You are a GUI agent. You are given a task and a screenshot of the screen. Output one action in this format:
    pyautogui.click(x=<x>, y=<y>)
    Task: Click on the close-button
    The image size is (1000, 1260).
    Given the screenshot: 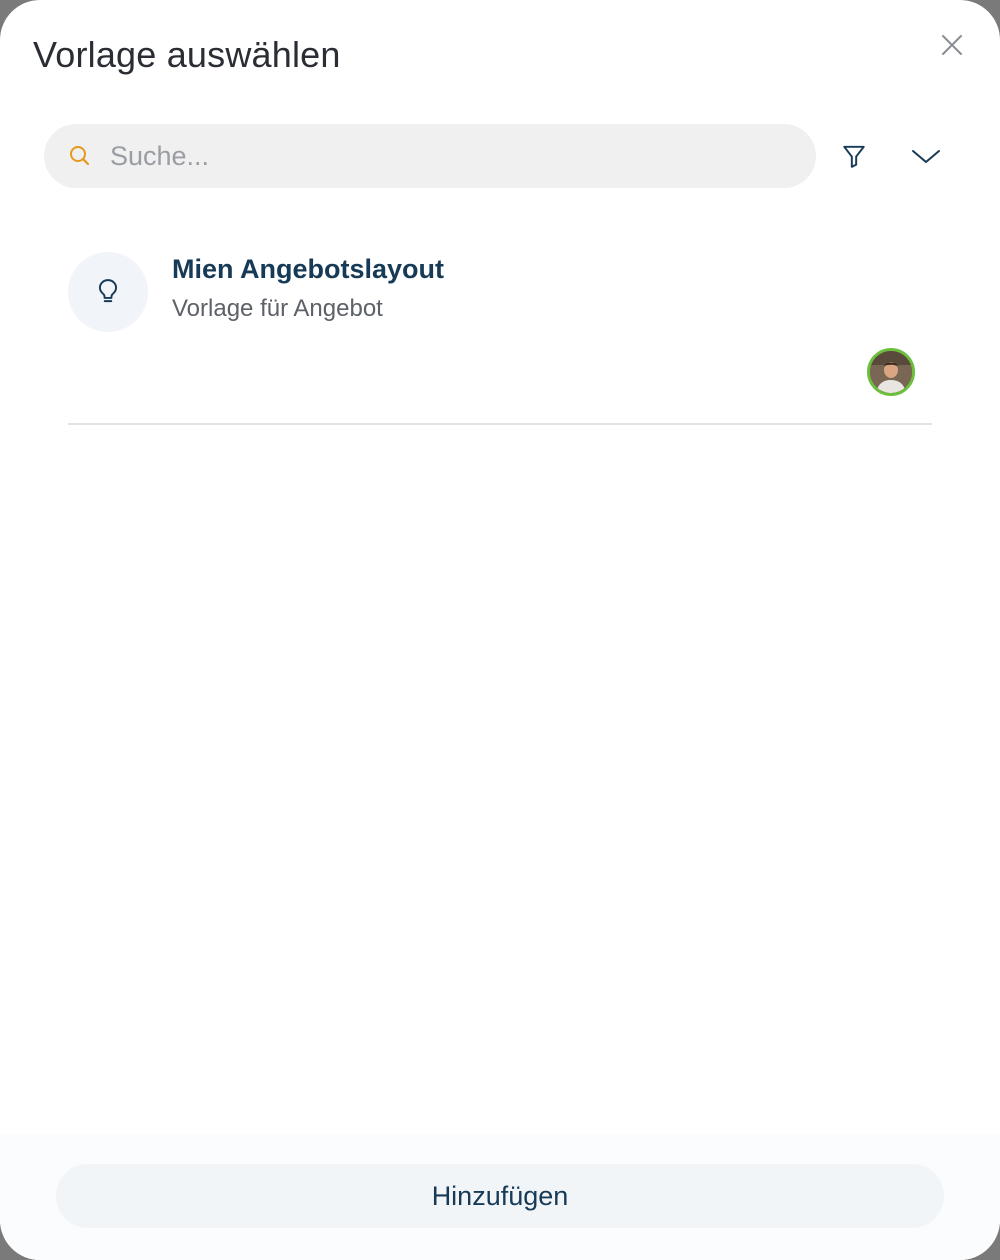 What is the action you would take?
    pyautogui.click(x=952, y=45)
    